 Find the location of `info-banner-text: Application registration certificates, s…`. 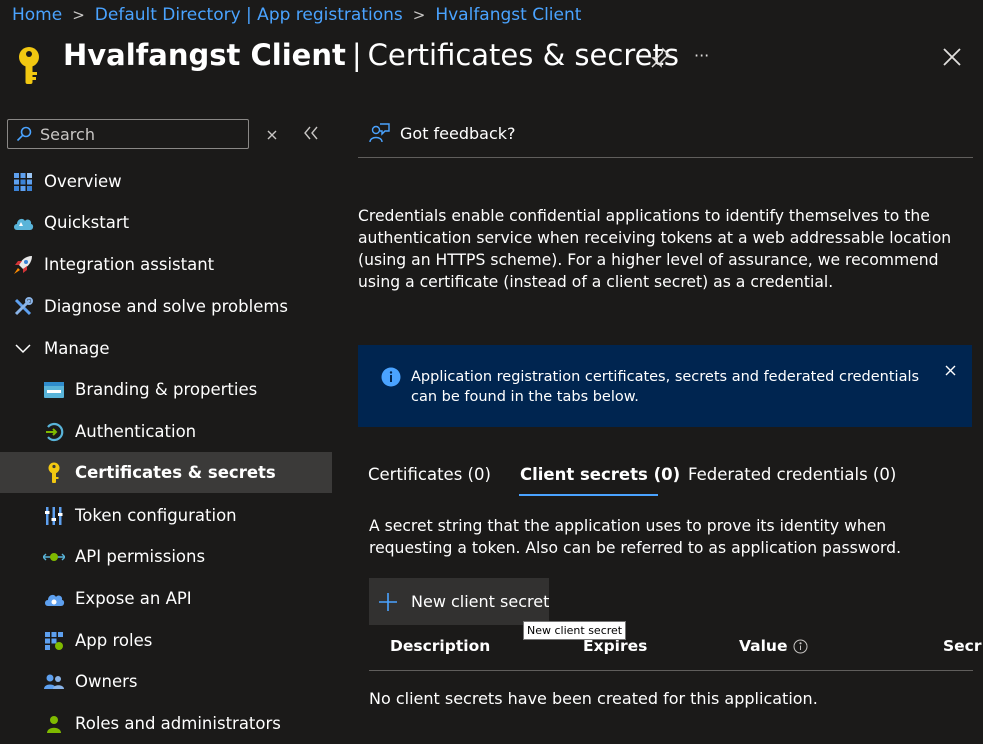

info-banner-text: Application registration certificates, s… is located at coordinates (665, 387).